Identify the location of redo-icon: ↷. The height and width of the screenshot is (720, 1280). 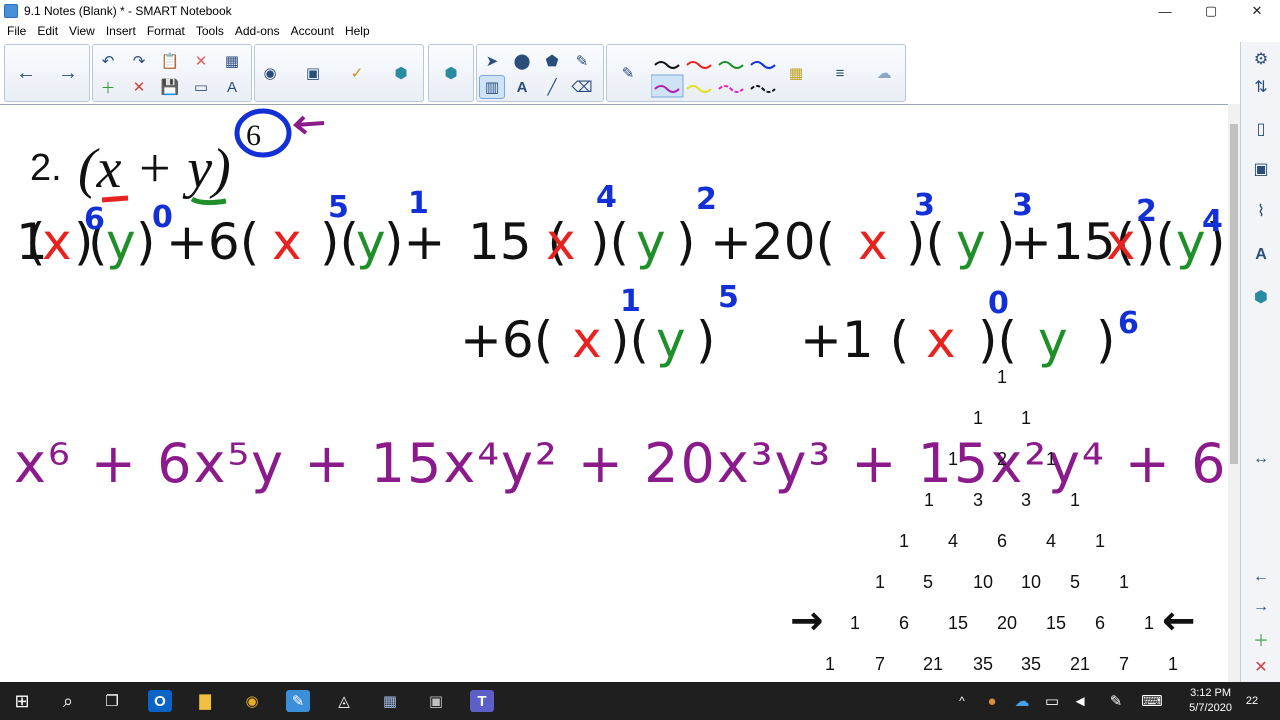
(139, 61).